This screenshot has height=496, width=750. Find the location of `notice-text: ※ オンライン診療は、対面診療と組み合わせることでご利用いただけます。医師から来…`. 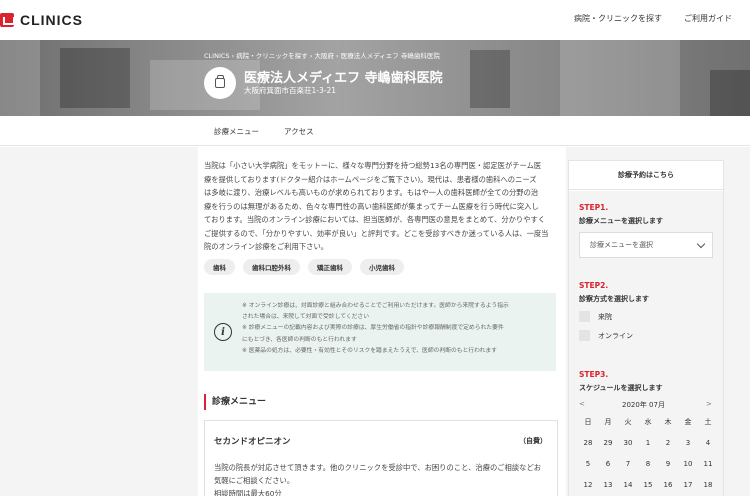

notice-text: ※ オンライン診療は、対面診療と組み合わせることでご利用いただけます。医師から来… is located at coordinates (396, 329).